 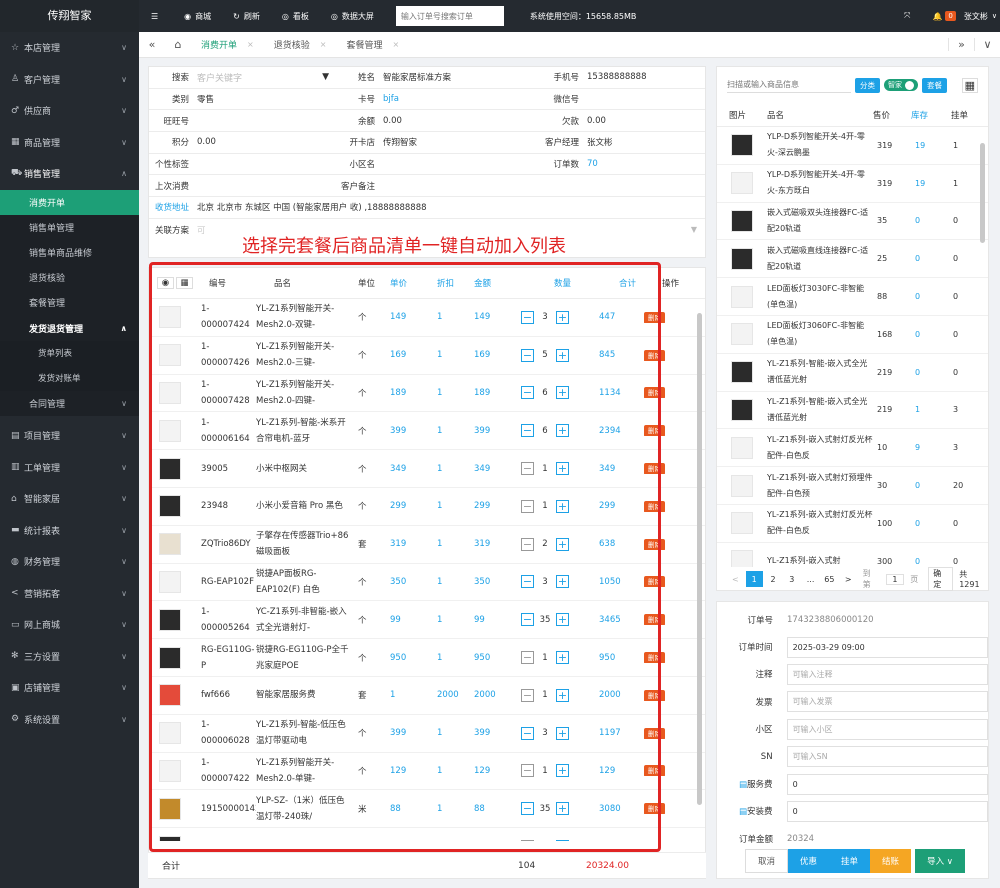 What do you see at coordinates (449, 99) in the screenshot?
I see `card-value: bjfa` at bounding box center [449, 99].